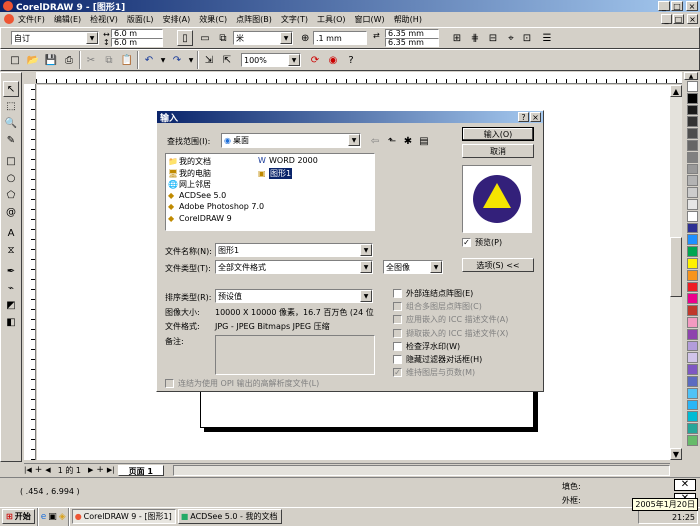  Describe the element at coordinates (44, 517) in the screenshot. I see `quick-launch-ie-icon: e` at that location.